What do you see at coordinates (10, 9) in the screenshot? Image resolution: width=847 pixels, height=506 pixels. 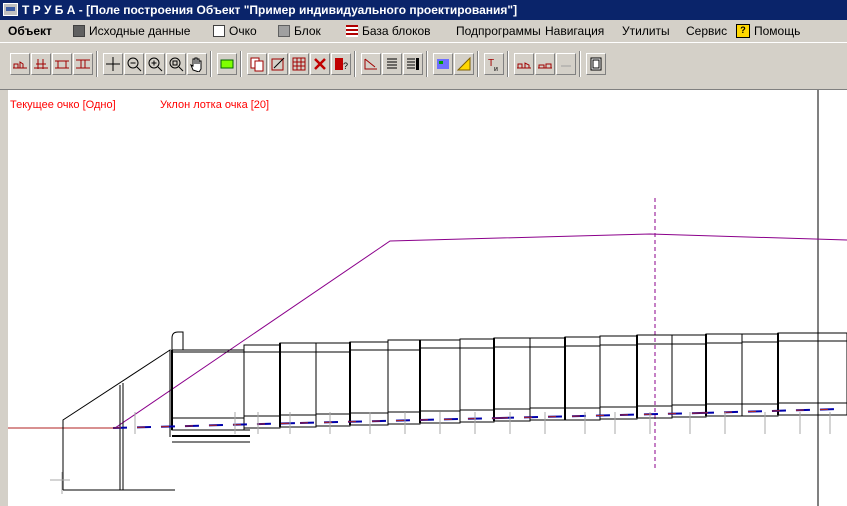 I see `app-icon` at bounding box center [10, 9].